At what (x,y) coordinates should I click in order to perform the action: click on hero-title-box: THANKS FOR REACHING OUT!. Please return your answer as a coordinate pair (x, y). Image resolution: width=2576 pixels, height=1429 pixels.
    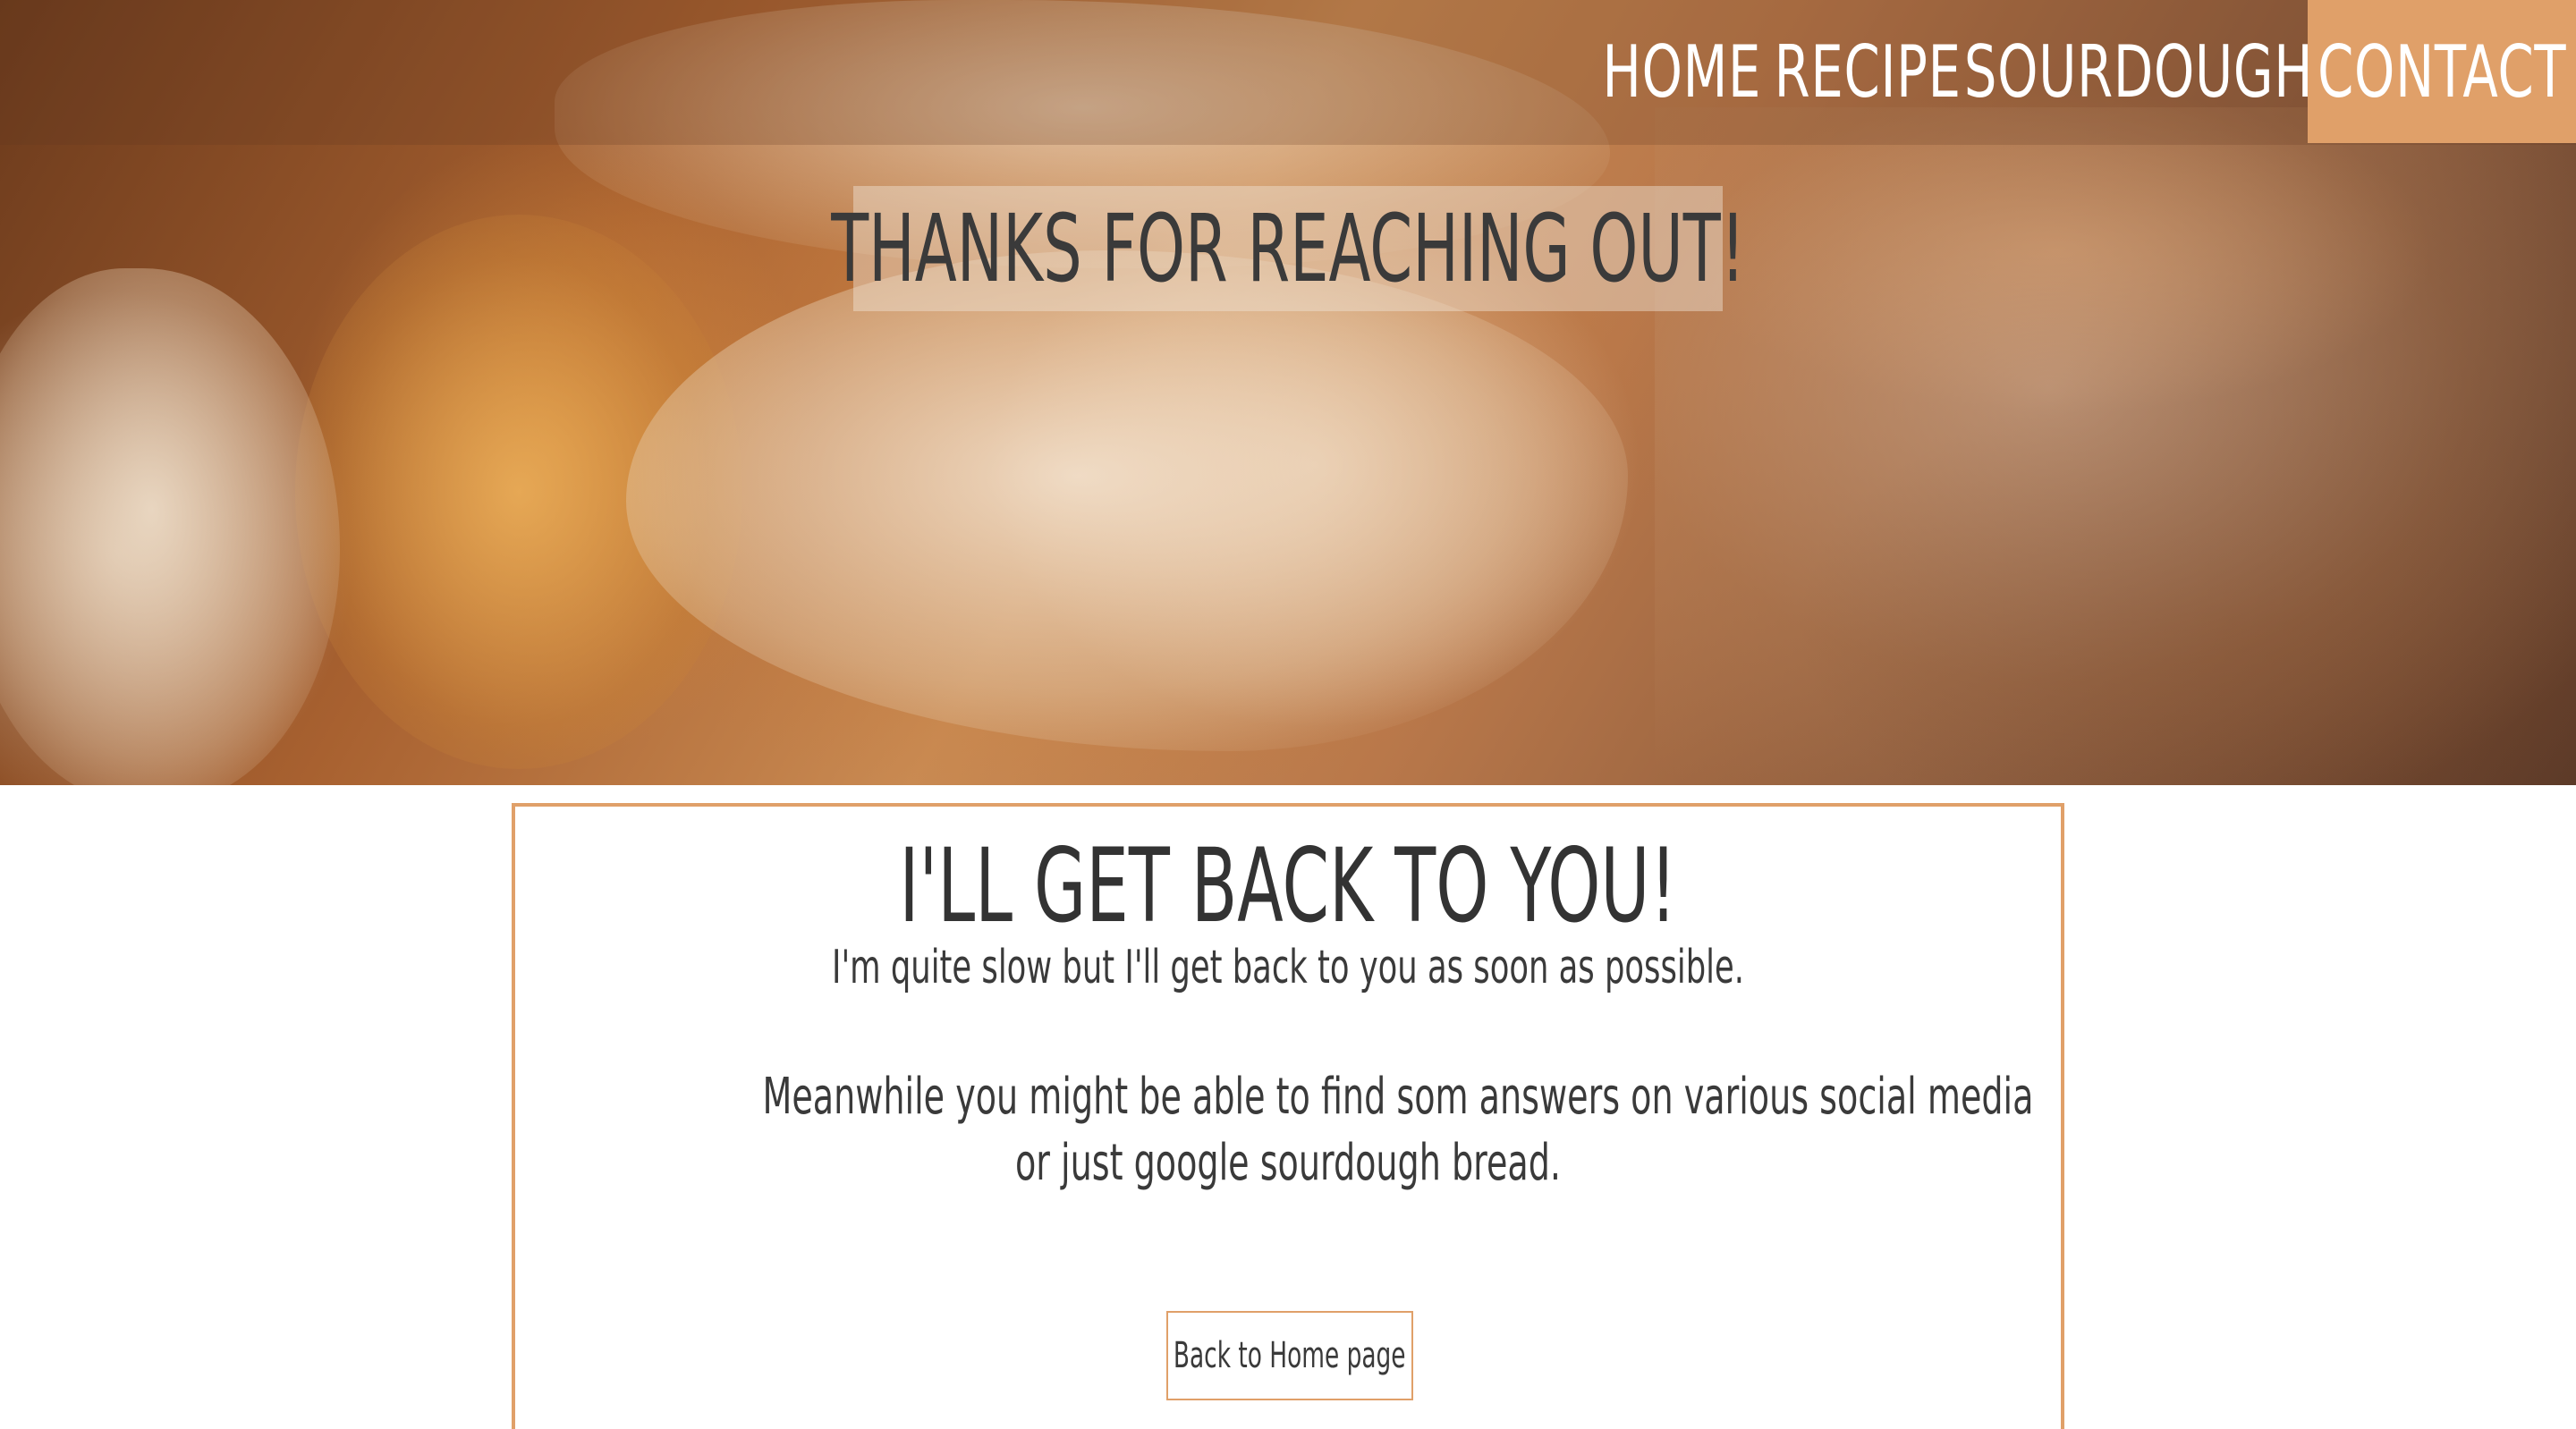
    Looking at the image, I should click on (1288, 249).